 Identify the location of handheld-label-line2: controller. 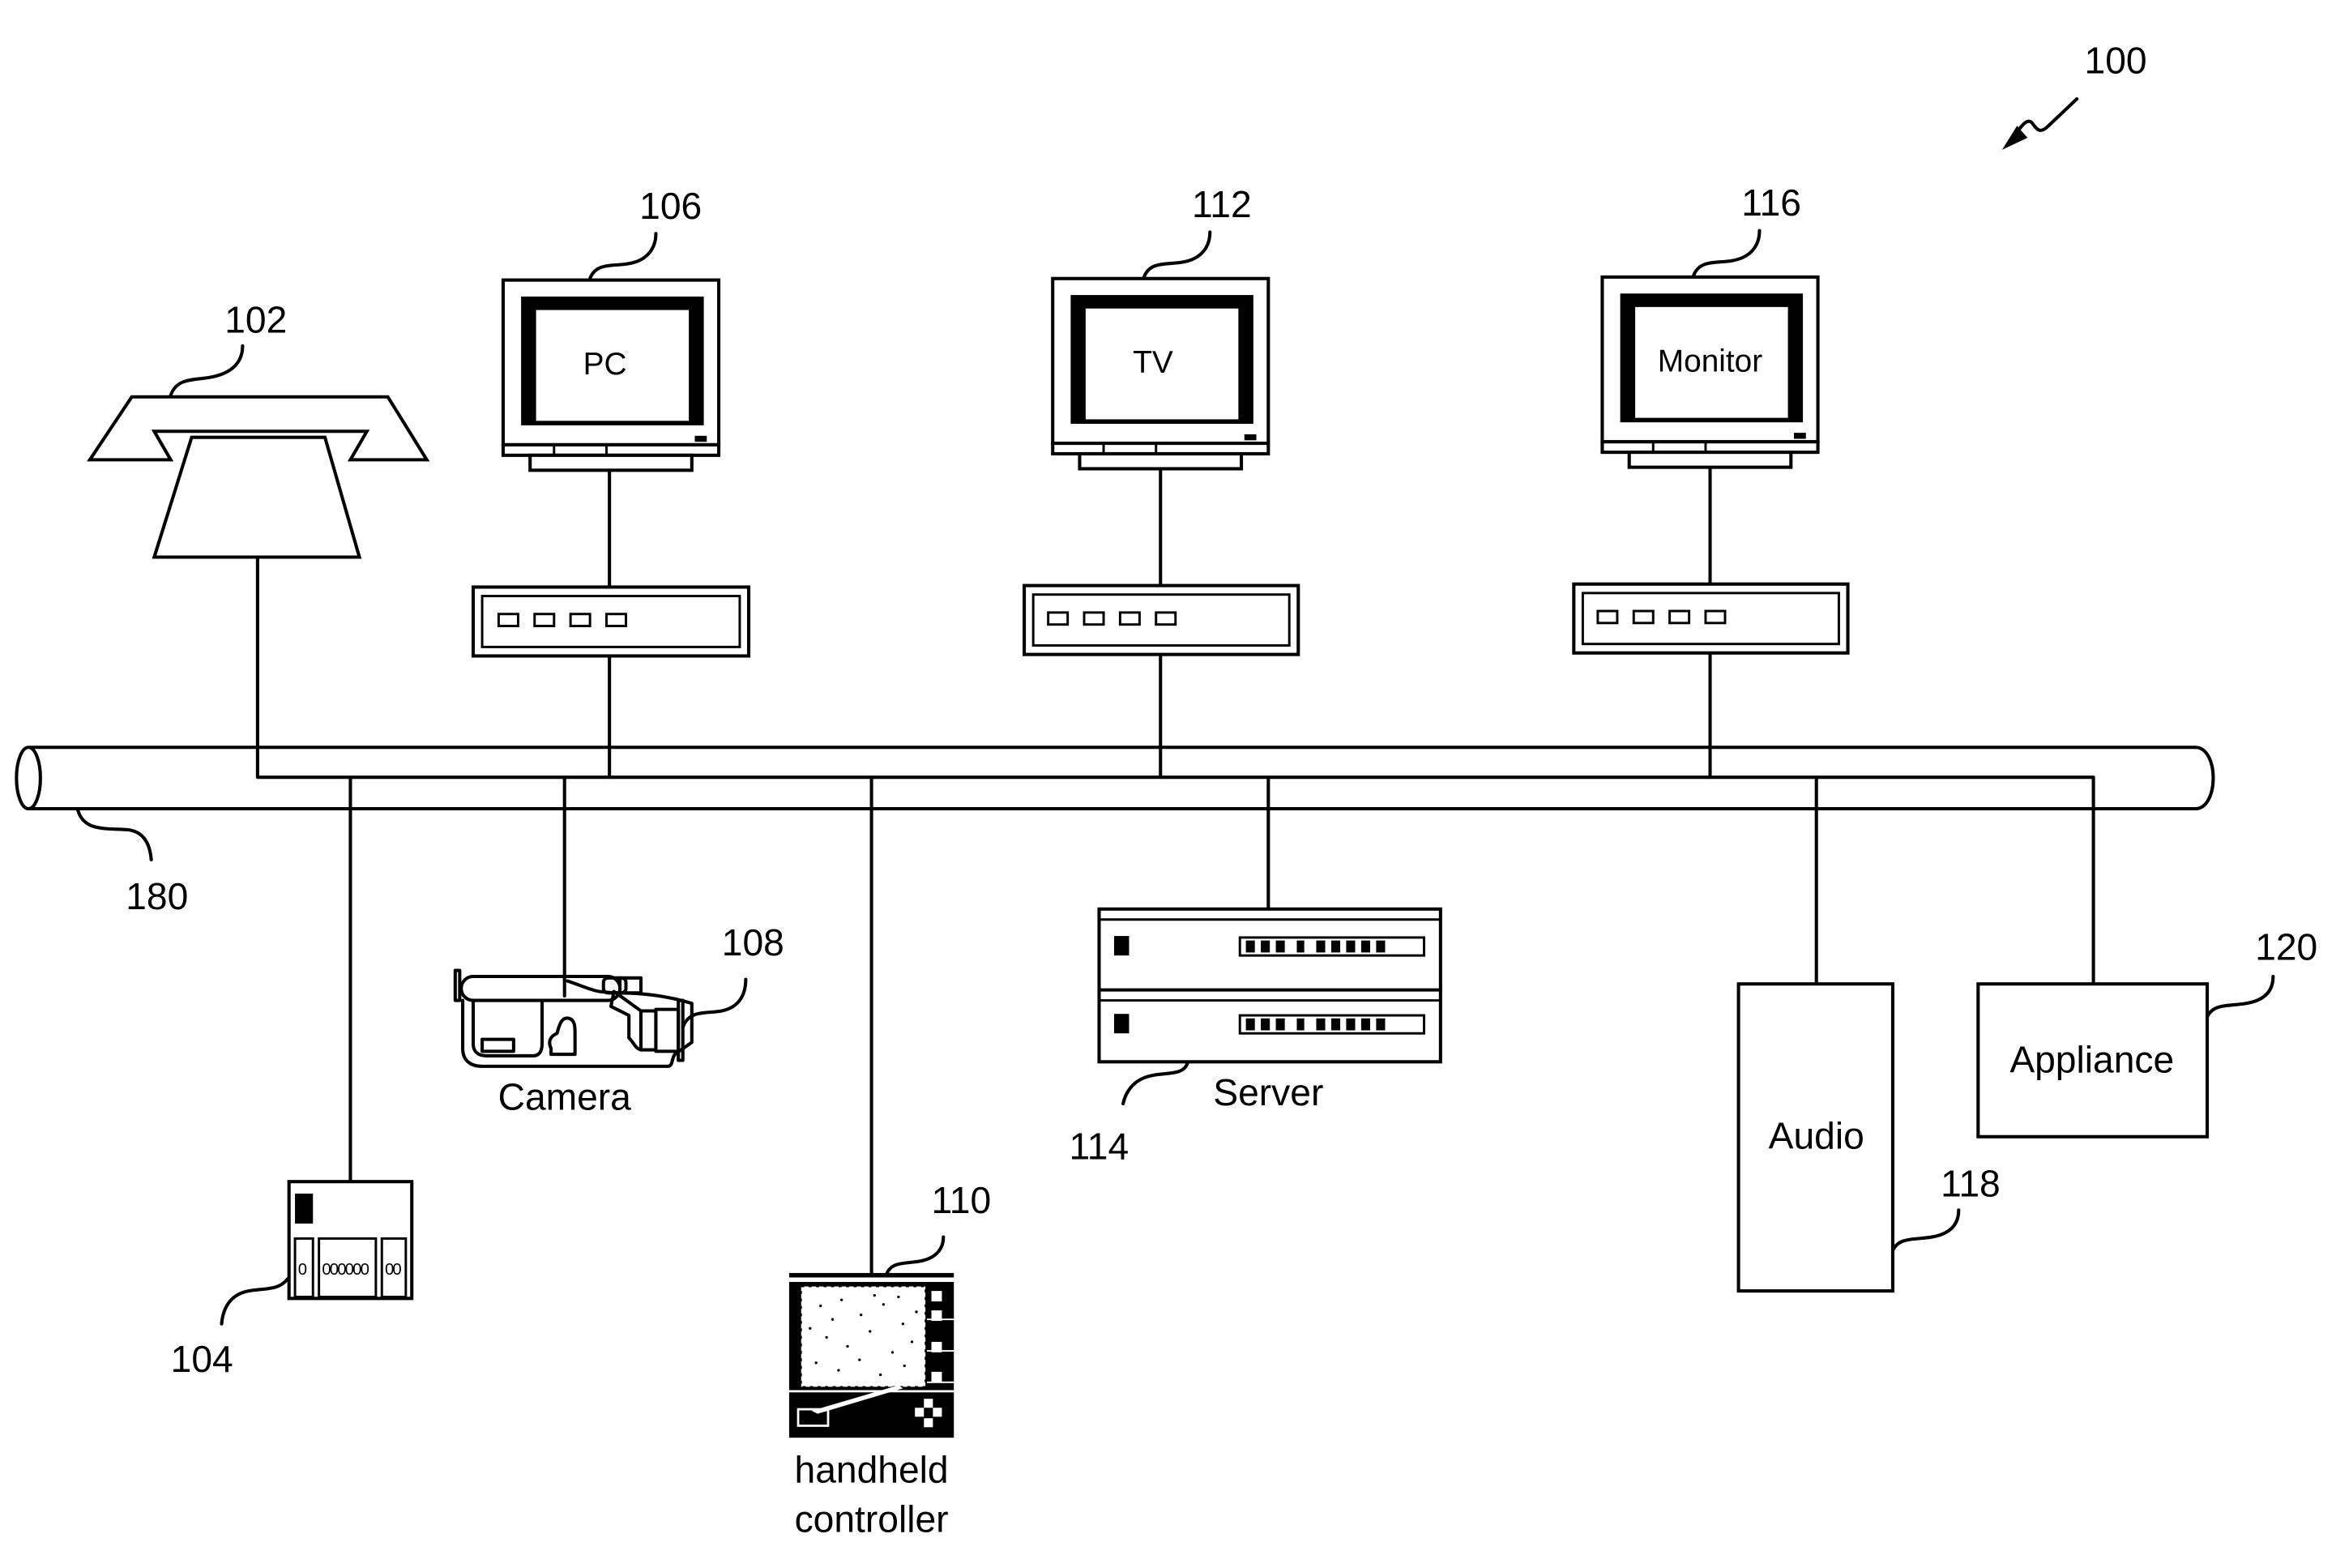
(872, 1519).